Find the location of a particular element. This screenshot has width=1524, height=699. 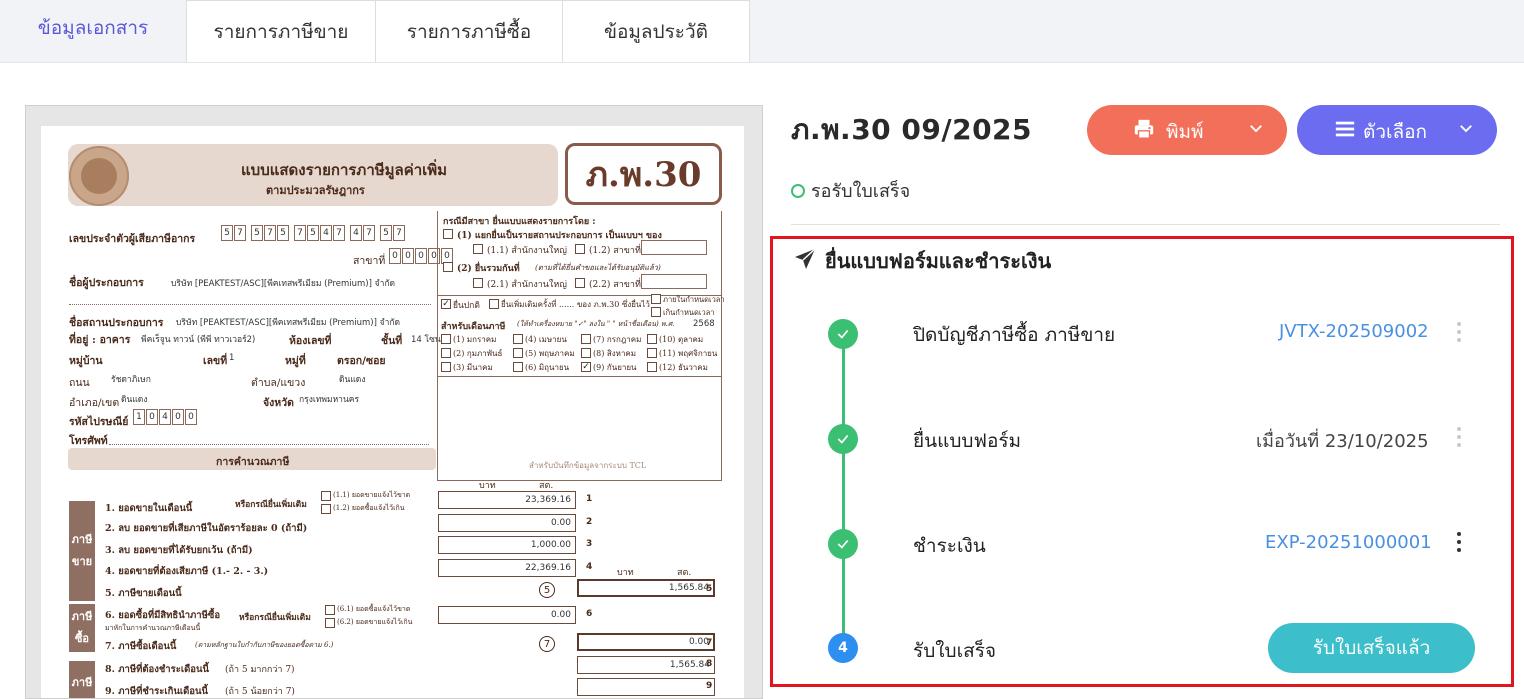

row-1-label: 1. ยอดขายในเดือนนี้ is located at coordinates (149, 508).